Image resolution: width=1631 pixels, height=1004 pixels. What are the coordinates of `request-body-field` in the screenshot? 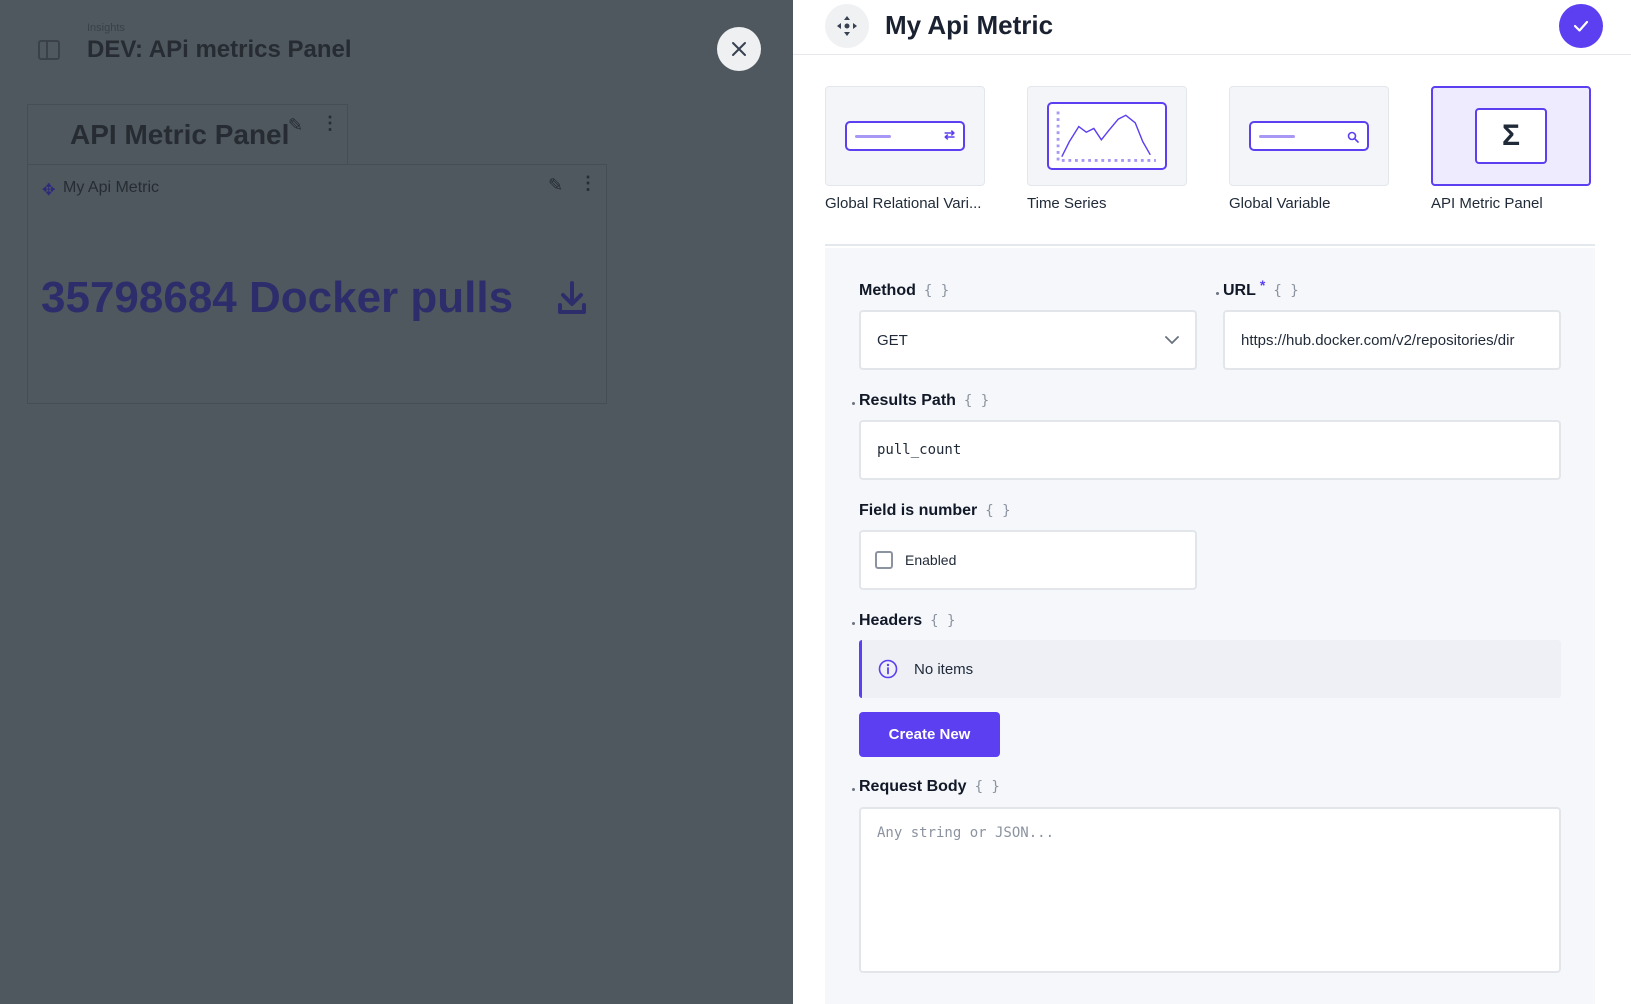 It's located at (1210, 890).